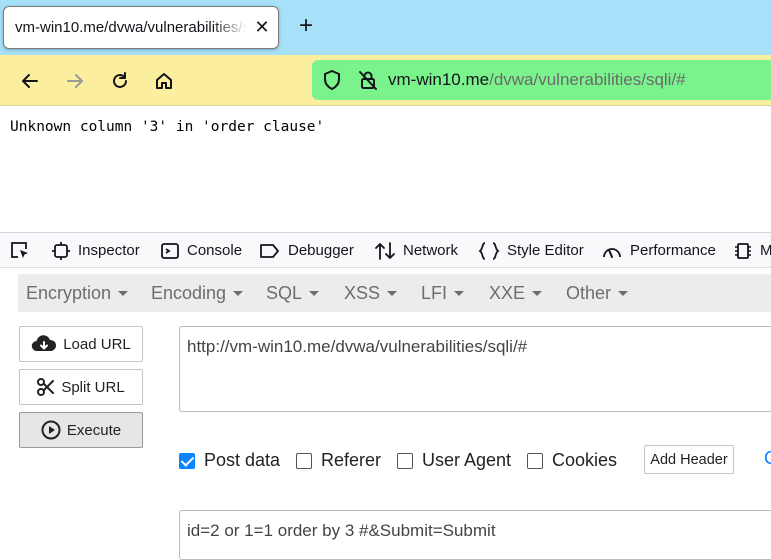  Describe the element at coordinates (97, 344) in the screenshot. I see `load-url-label: Load URL` at that location.